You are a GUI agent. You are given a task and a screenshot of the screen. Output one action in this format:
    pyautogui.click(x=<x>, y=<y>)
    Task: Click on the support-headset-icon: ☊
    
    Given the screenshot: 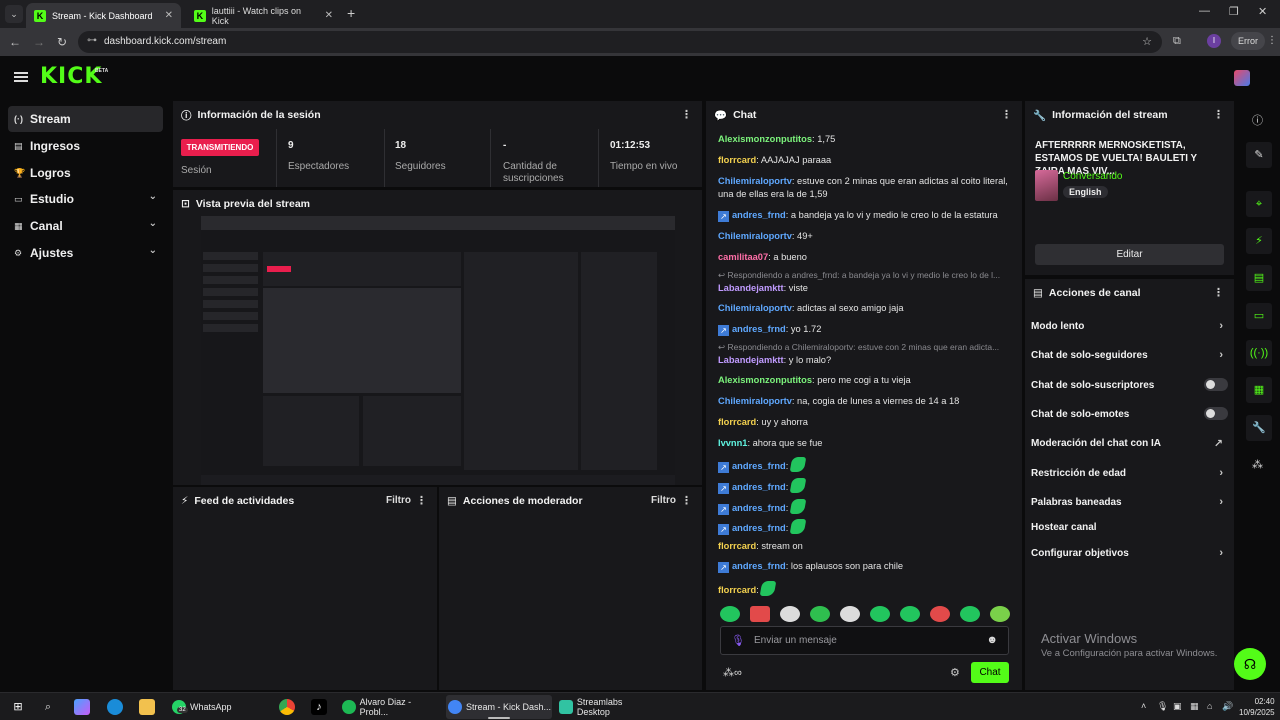 What is the action you would take?
    pyautogui.click(x=1250, y=664)
    